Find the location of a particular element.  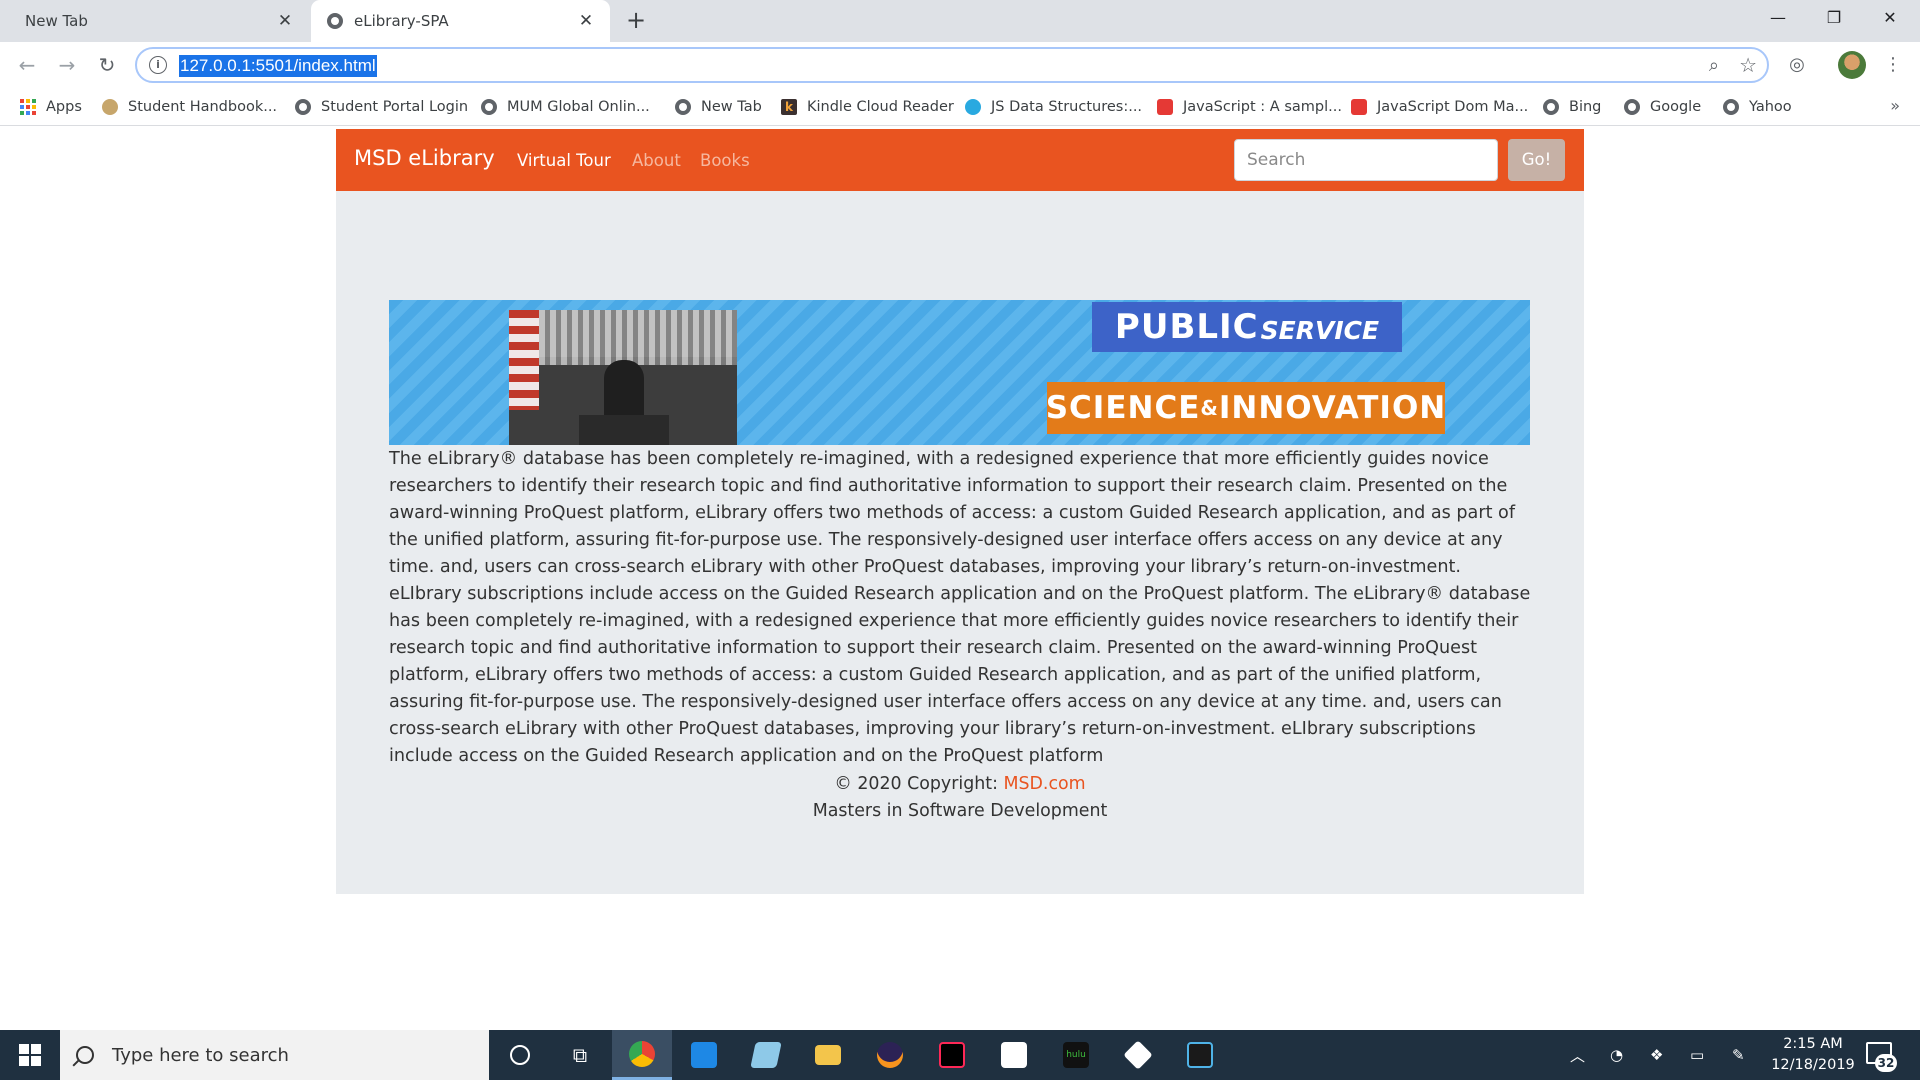

tab-elibrary-spa: eLibrary-SPA ✕ is located at coordinates (460, 21).